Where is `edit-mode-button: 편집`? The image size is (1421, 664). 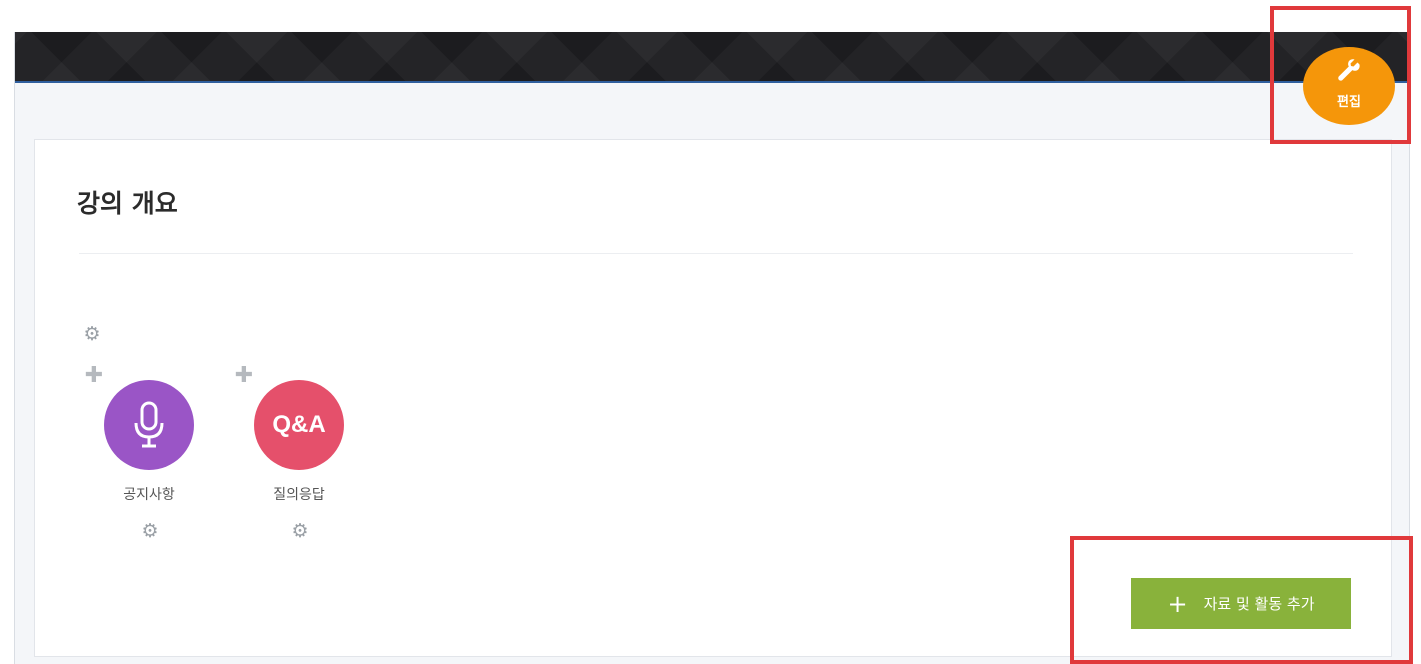 edit-mode-button: 편집 is located at coordinates (1349, 86).